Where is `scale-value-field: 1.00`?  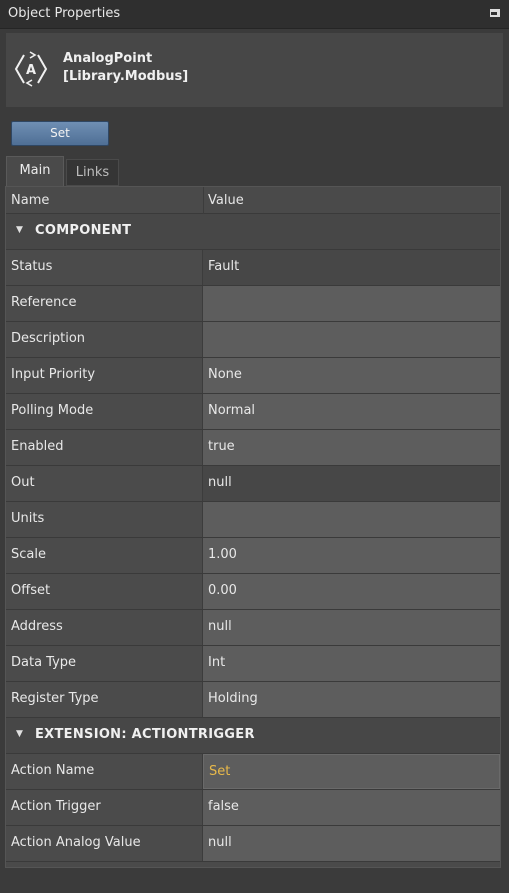 scale-value-field: 1.00 is located at coordinates (351, 555).